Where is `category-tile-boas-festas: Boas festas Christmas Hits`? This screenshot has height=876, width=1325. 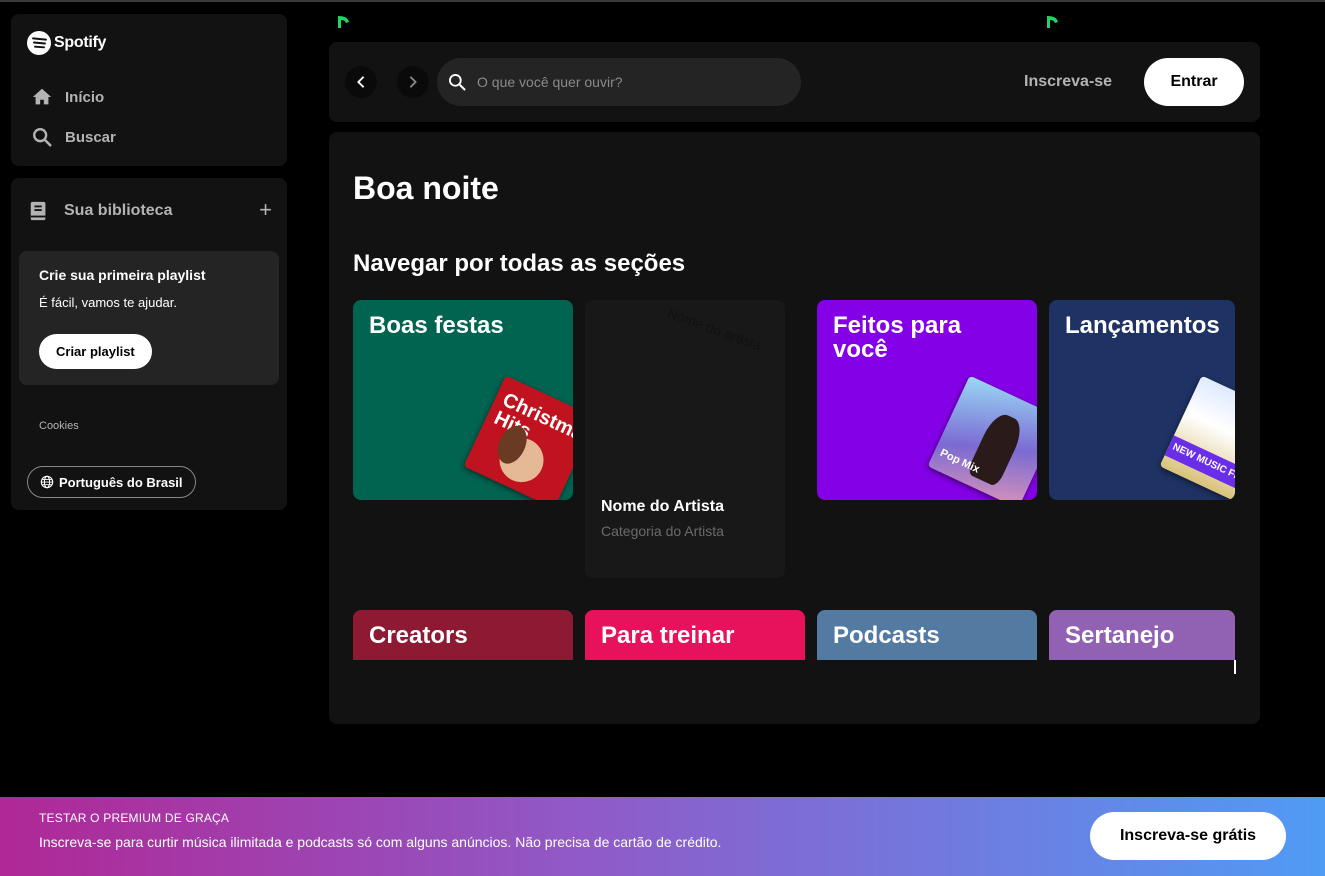
category-tile-boas-festas: Boas festas Christmas Hits is located at coordinates (463, 400).